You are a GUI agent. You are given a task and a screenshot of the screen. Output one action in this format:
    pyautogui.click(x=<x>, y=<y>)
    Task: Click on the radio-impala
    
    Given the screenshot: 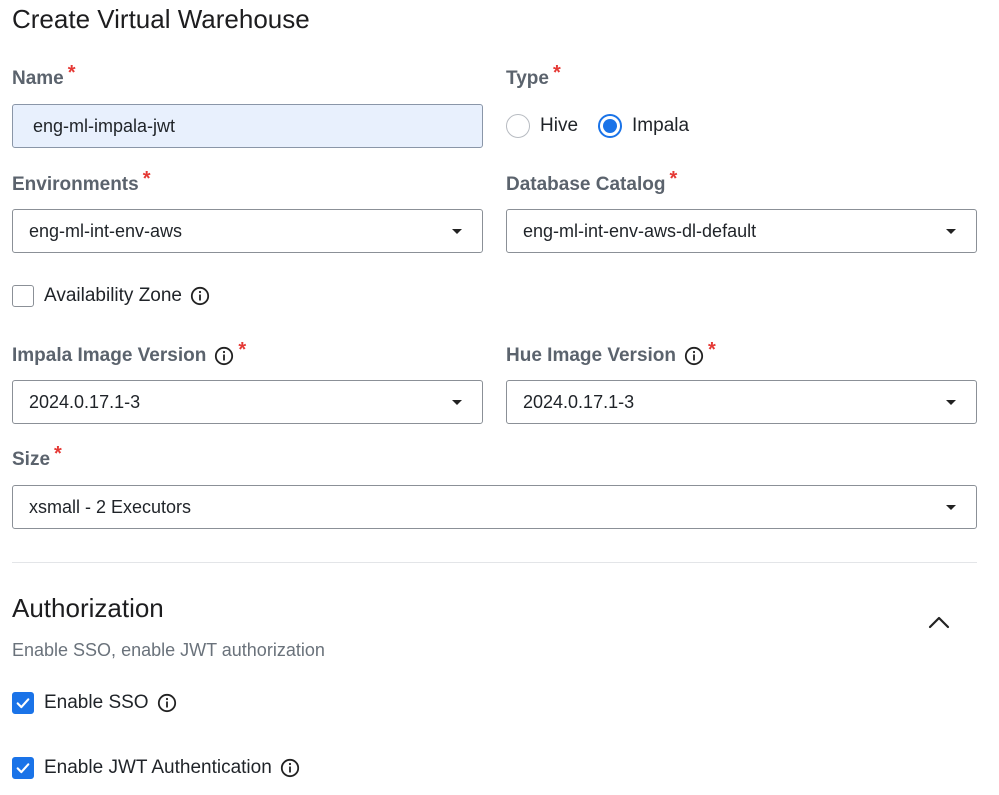 What is the action you would take?
    pyautogui.click(x=610, y=126)
    